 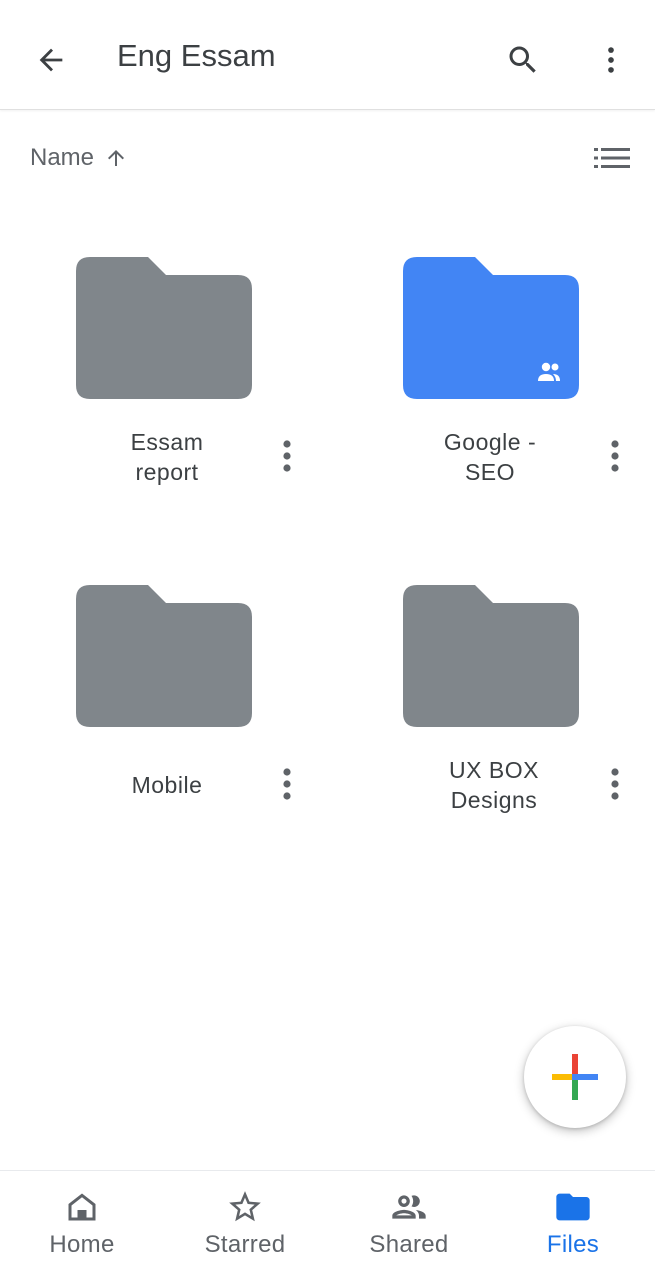 What do you see at coordinates (82, 1244) in the screenshot?
I see `nav-home-label: Home` at bounding box center [82, 1244].